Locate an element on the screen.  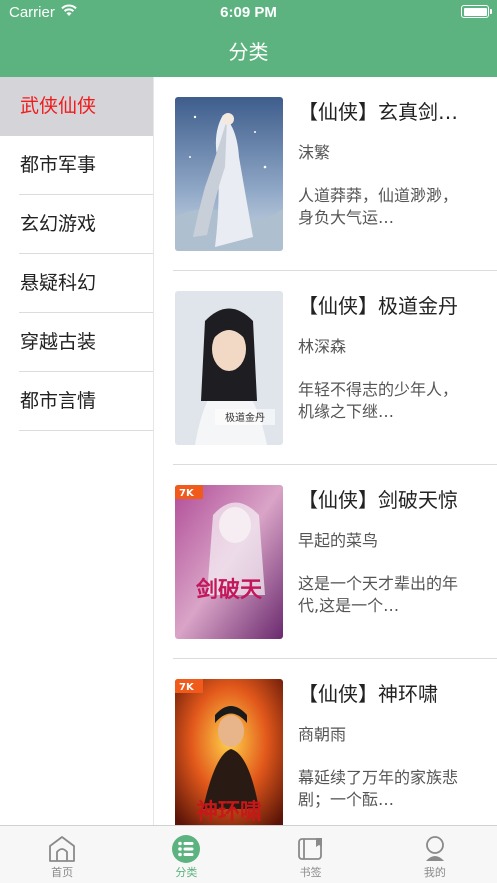
book-title: 【仙侠】神环啸 is located at coordinates (368, 694).